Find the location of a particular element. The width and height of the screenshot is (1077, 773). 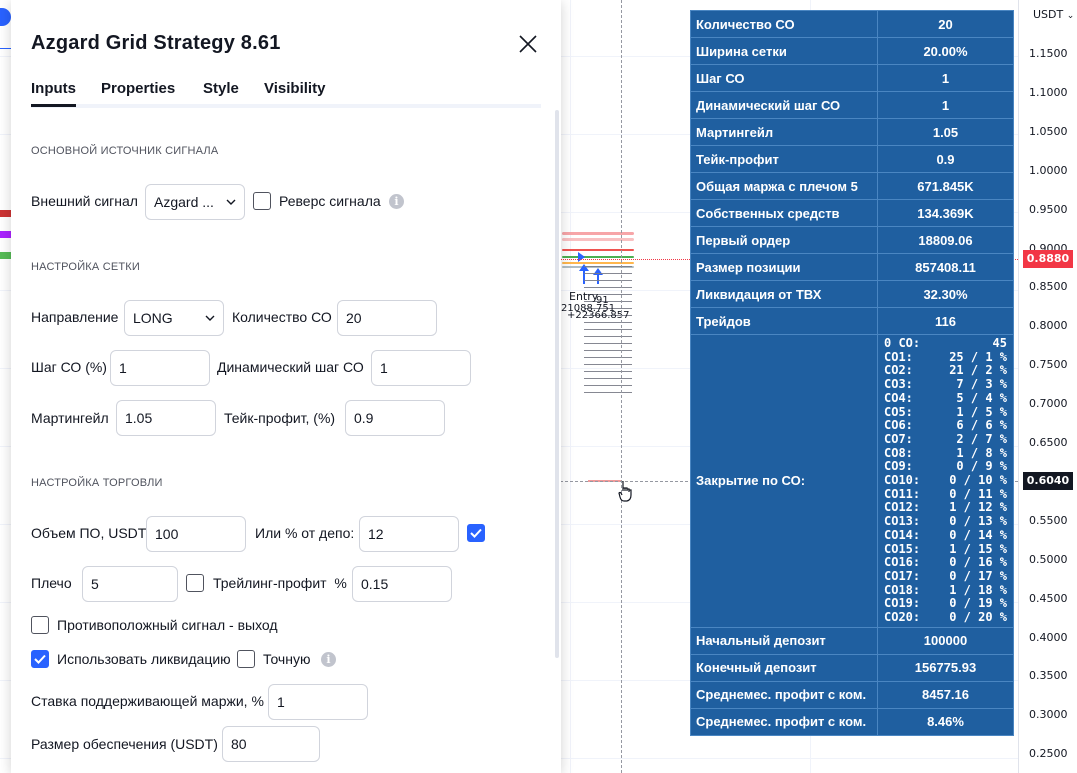

price-tick: 0.8000 is located at coordinates (1048, 326).